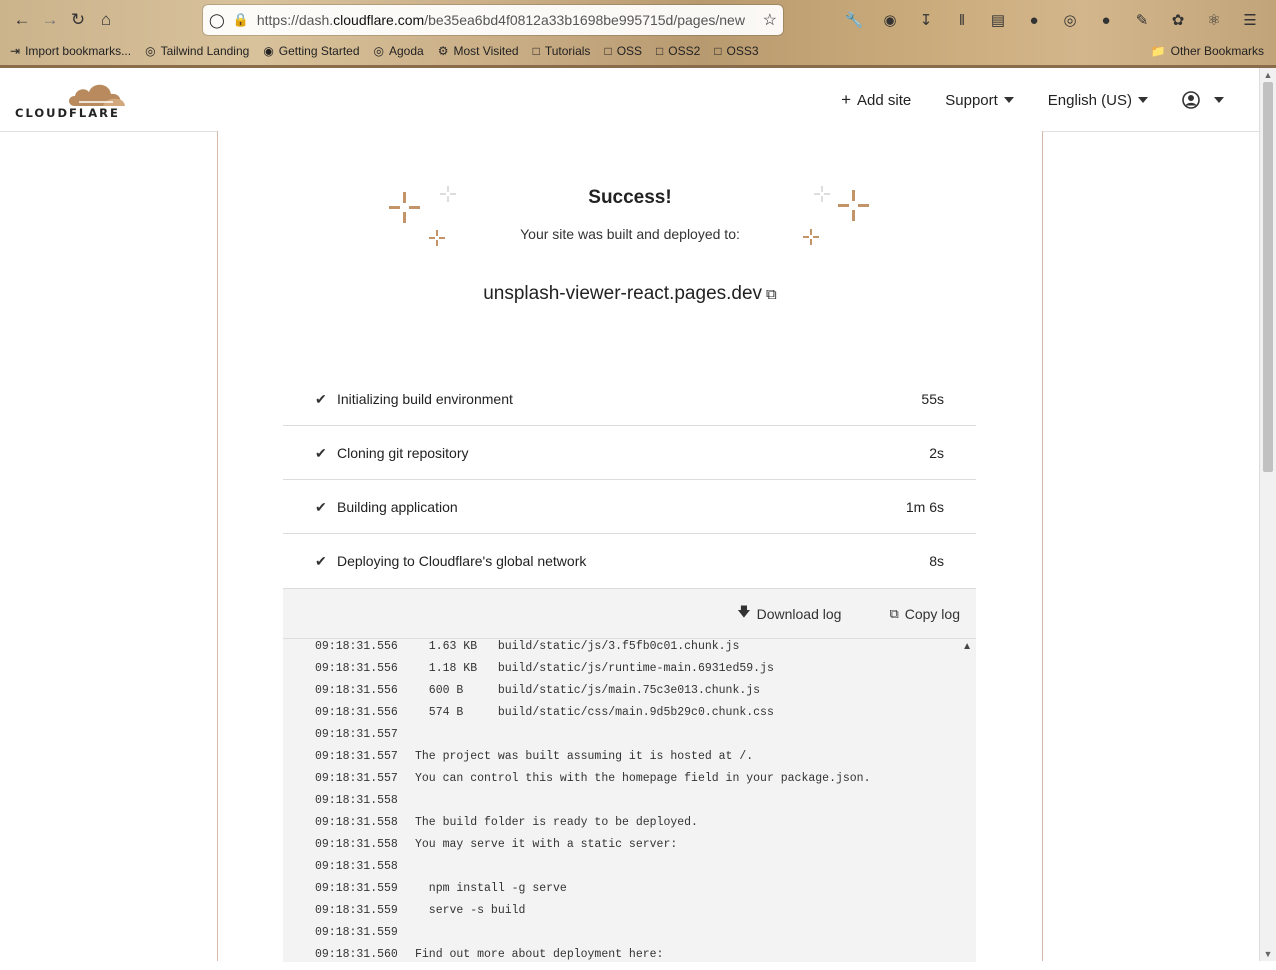 The height and width of the screenshot is (970, 1276). Describe the element at coordinates (936, 452) in the screenshot. I see `step-duration: 2s` at that location.